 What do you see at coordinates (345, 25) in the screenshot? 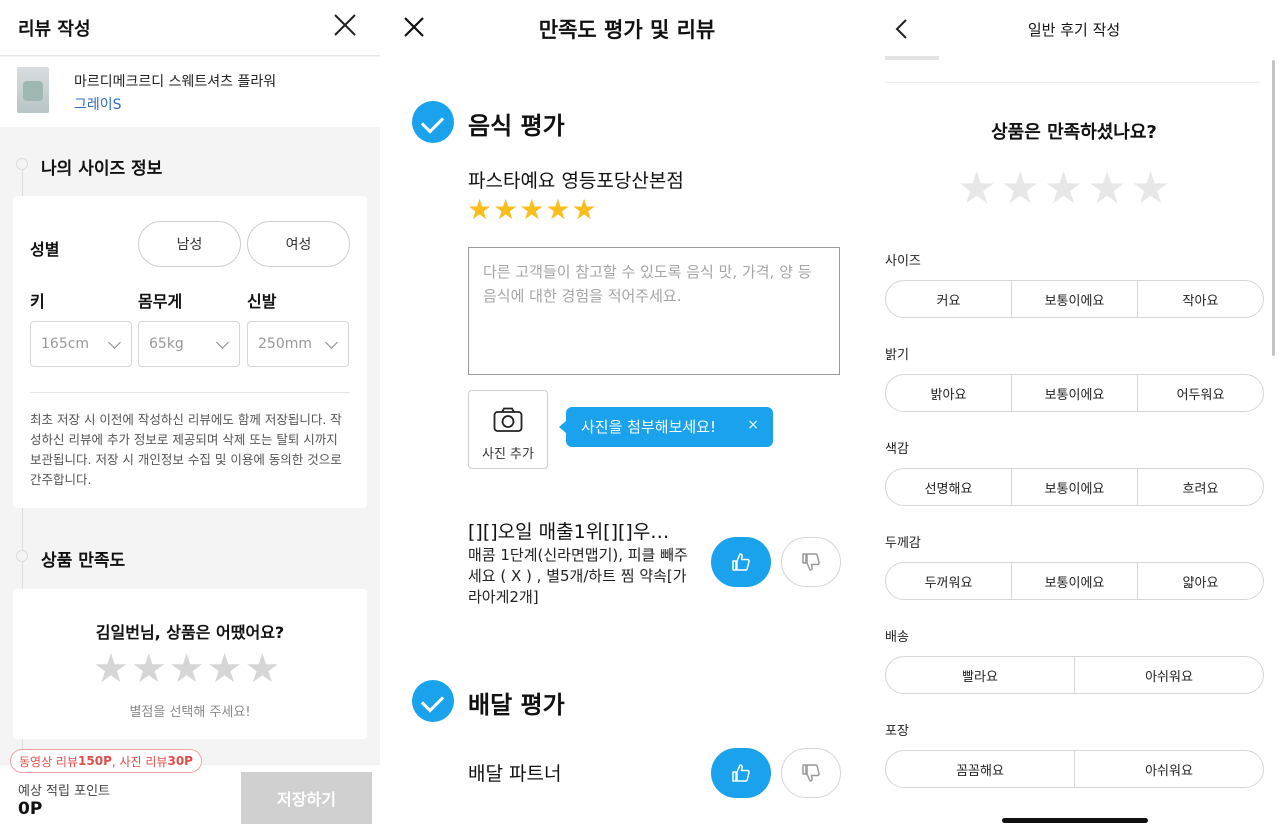
I see `close-icon` at bounding box center [345, 25].